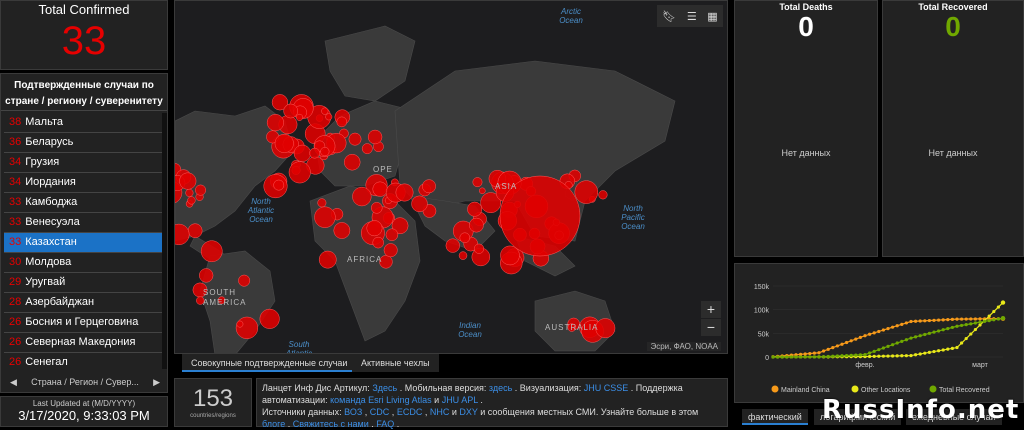 The width and height of the screenshot is (1024, 430). Describe the element at coordinates (440, 412) in the screenshot. I see `nhc-link: NHC` at that location.